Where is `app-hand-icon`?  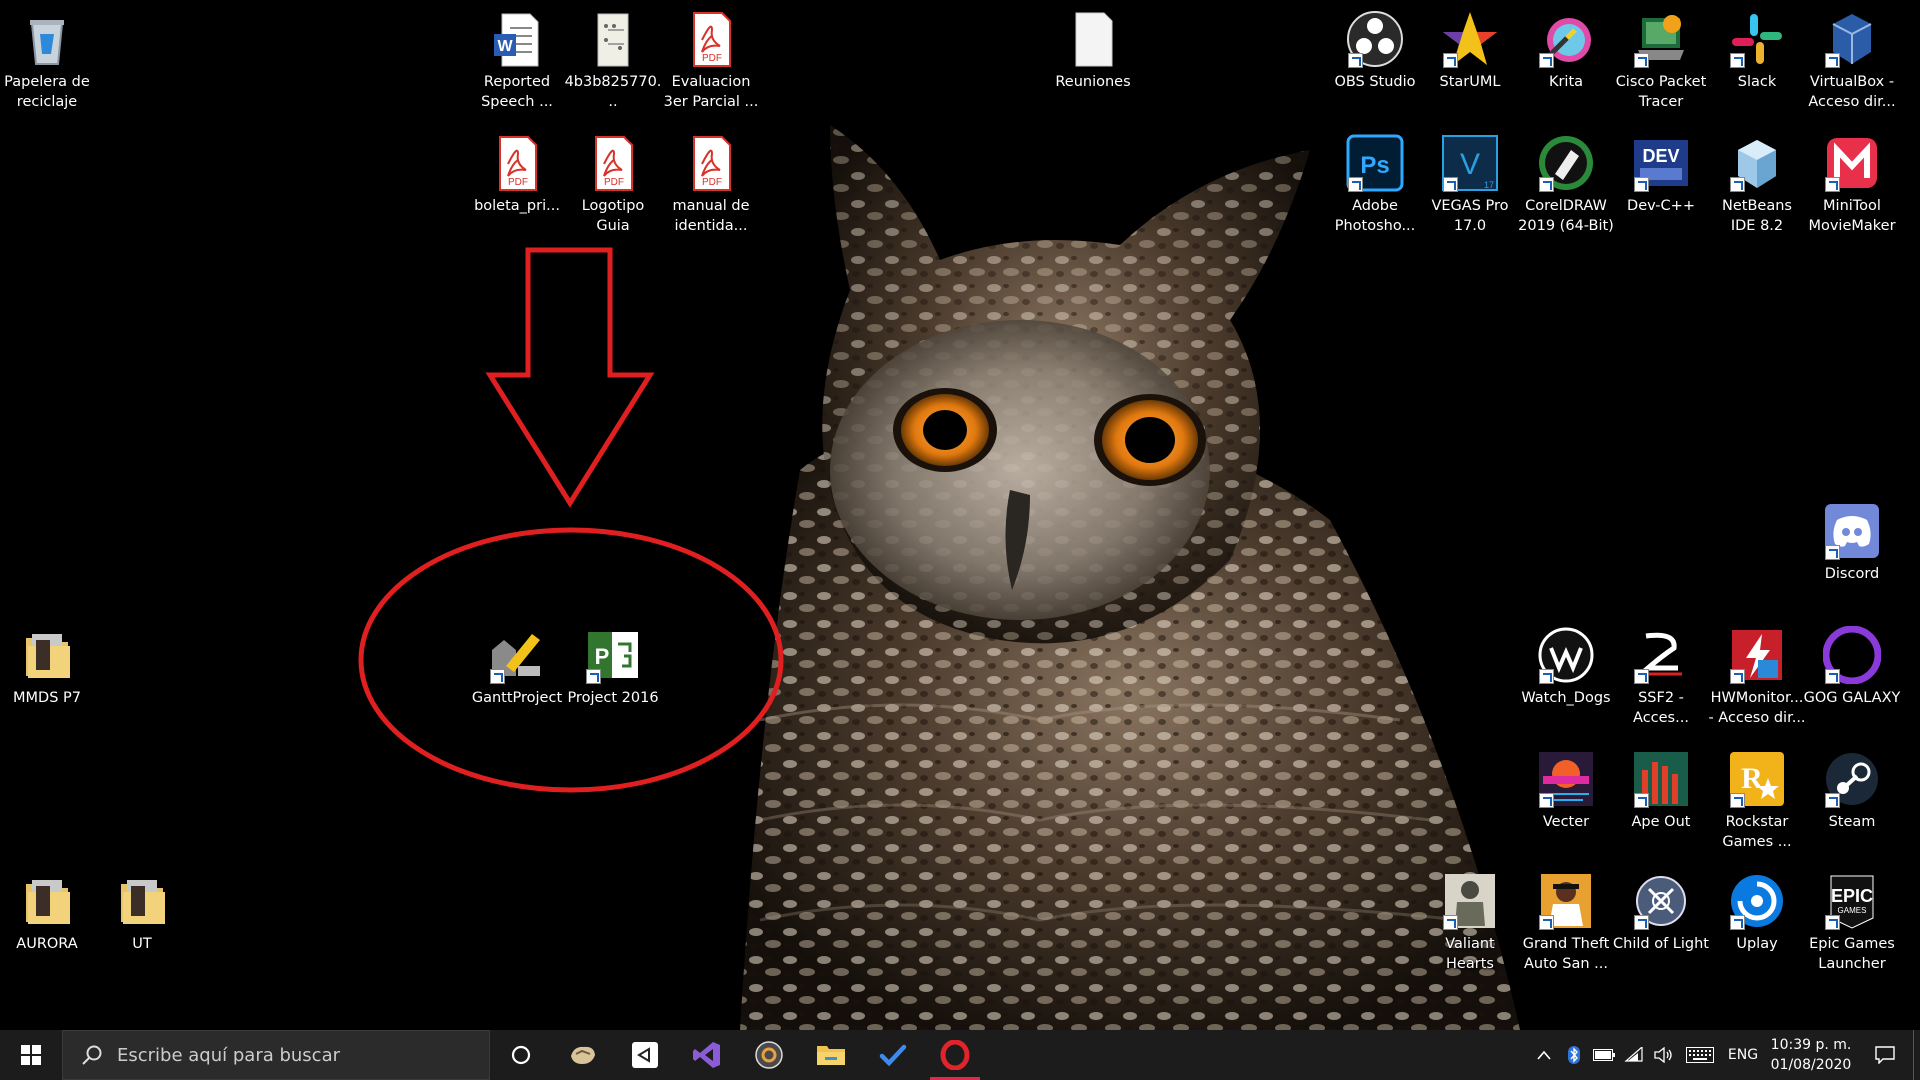
app-hand-icon is located at coordinates (583, 1055).